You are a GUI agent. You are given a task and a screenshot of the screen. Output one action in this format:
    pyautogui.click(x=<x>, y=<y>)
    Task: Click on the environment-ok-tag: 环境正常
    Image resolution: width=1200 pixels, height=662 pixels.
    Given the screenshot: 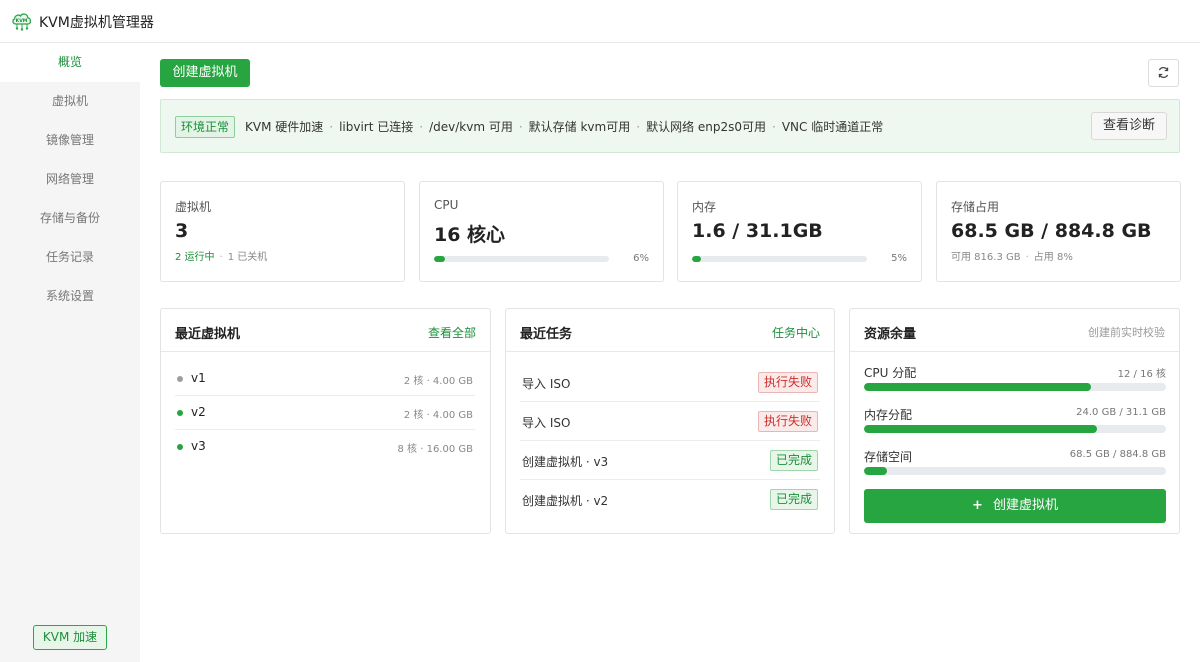 What is the action you would take?
    pyautogui.click(x=205, y=127)
    